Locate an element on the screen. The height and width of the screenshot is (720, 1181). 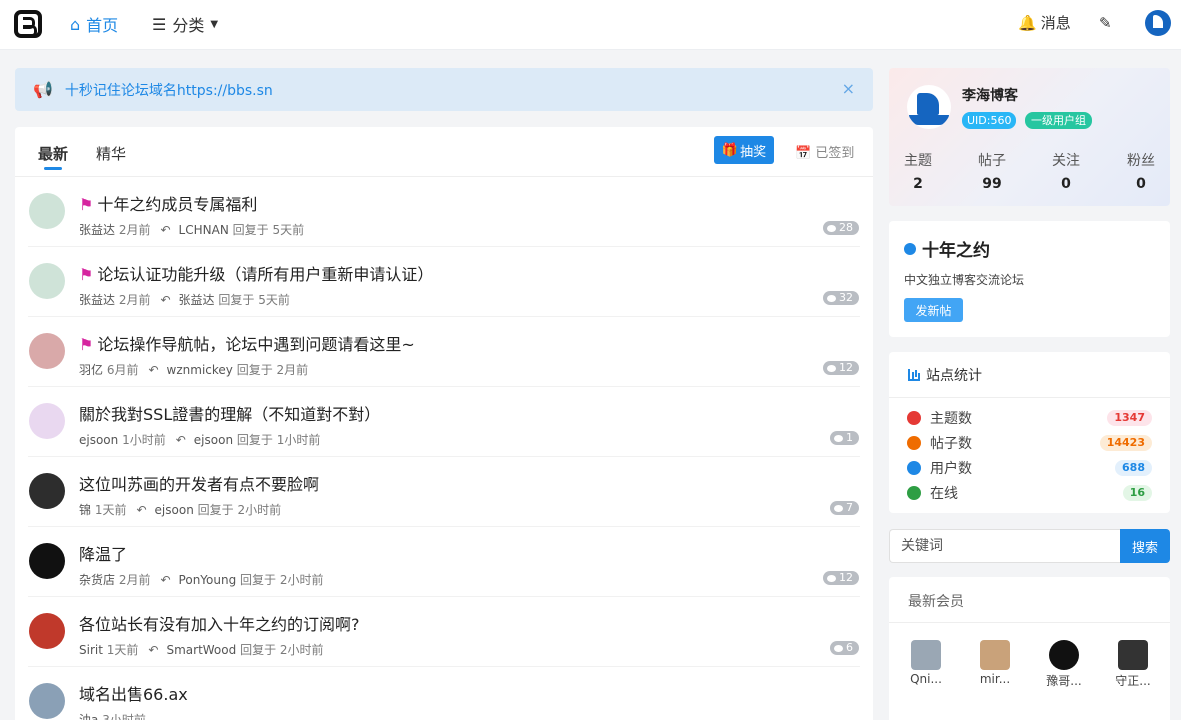
thread-title-text: 十年之约成员专属福利 is located at coordinates (177, 204).